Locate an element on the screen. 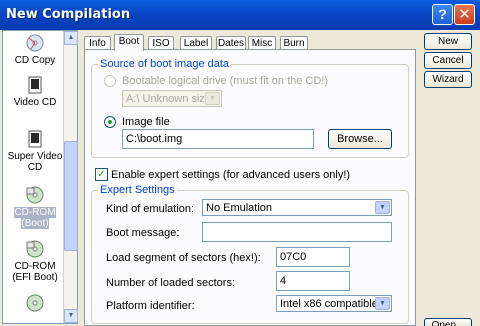 Image resolution: width=480 pixels, height=326 pixels. tab-boot: Boot is located at coordinates (129, 42).